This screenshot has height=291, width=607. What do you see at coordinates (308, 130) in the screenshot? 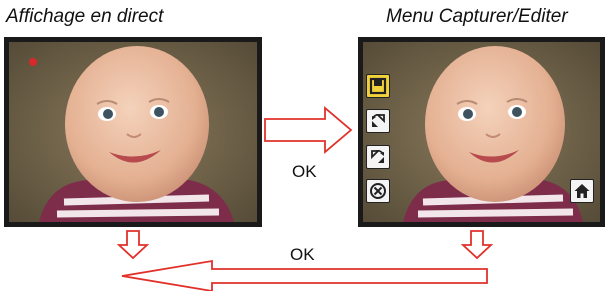
I see `right-arrow` at bounding box center [308, 130].